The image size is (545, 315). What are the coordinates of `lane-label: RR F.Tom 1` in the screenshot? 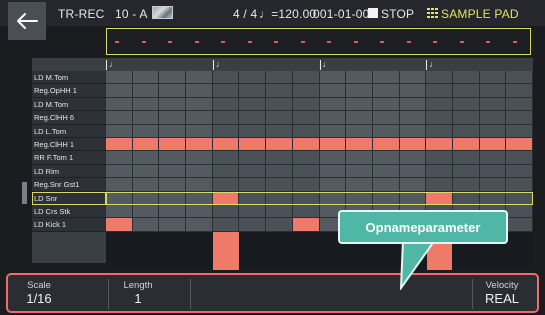 It's located at (69, 158).